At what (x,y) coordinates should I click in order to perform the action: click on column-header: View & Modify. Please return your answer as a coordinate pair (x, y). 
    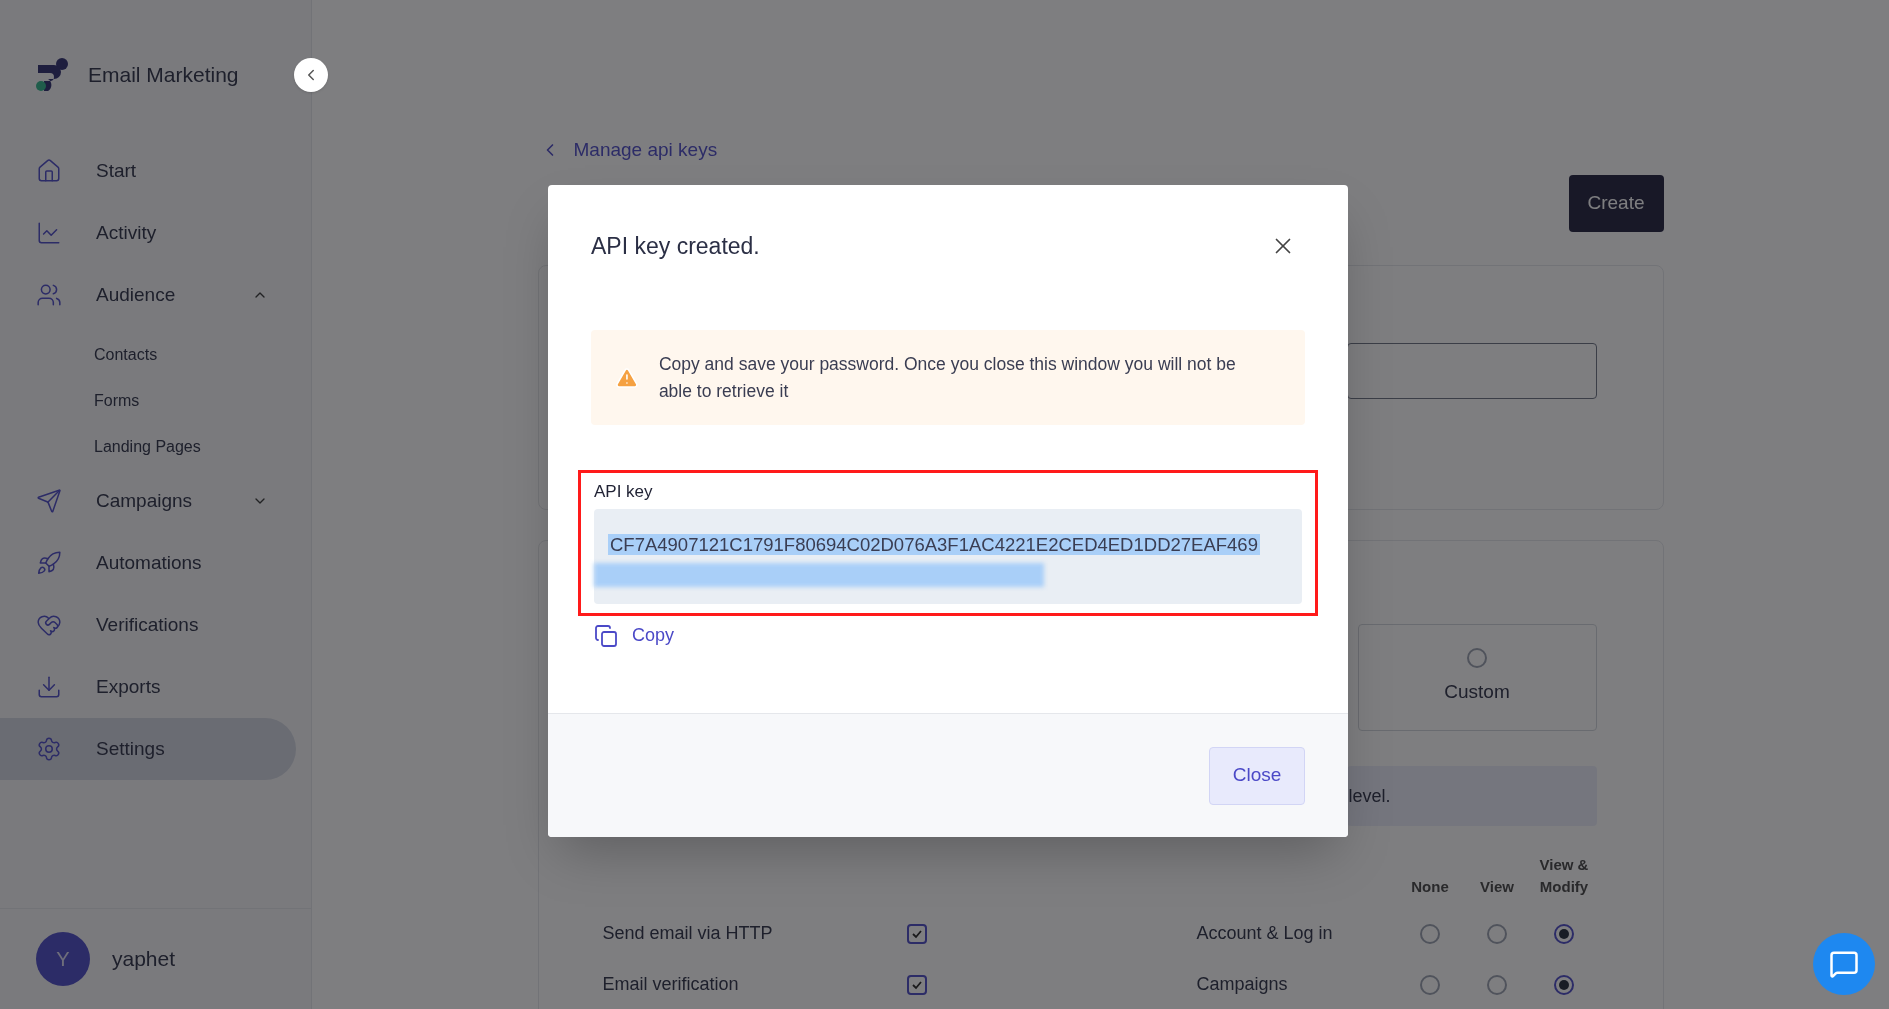
    Looking at the image, I should click on (1564, 876).